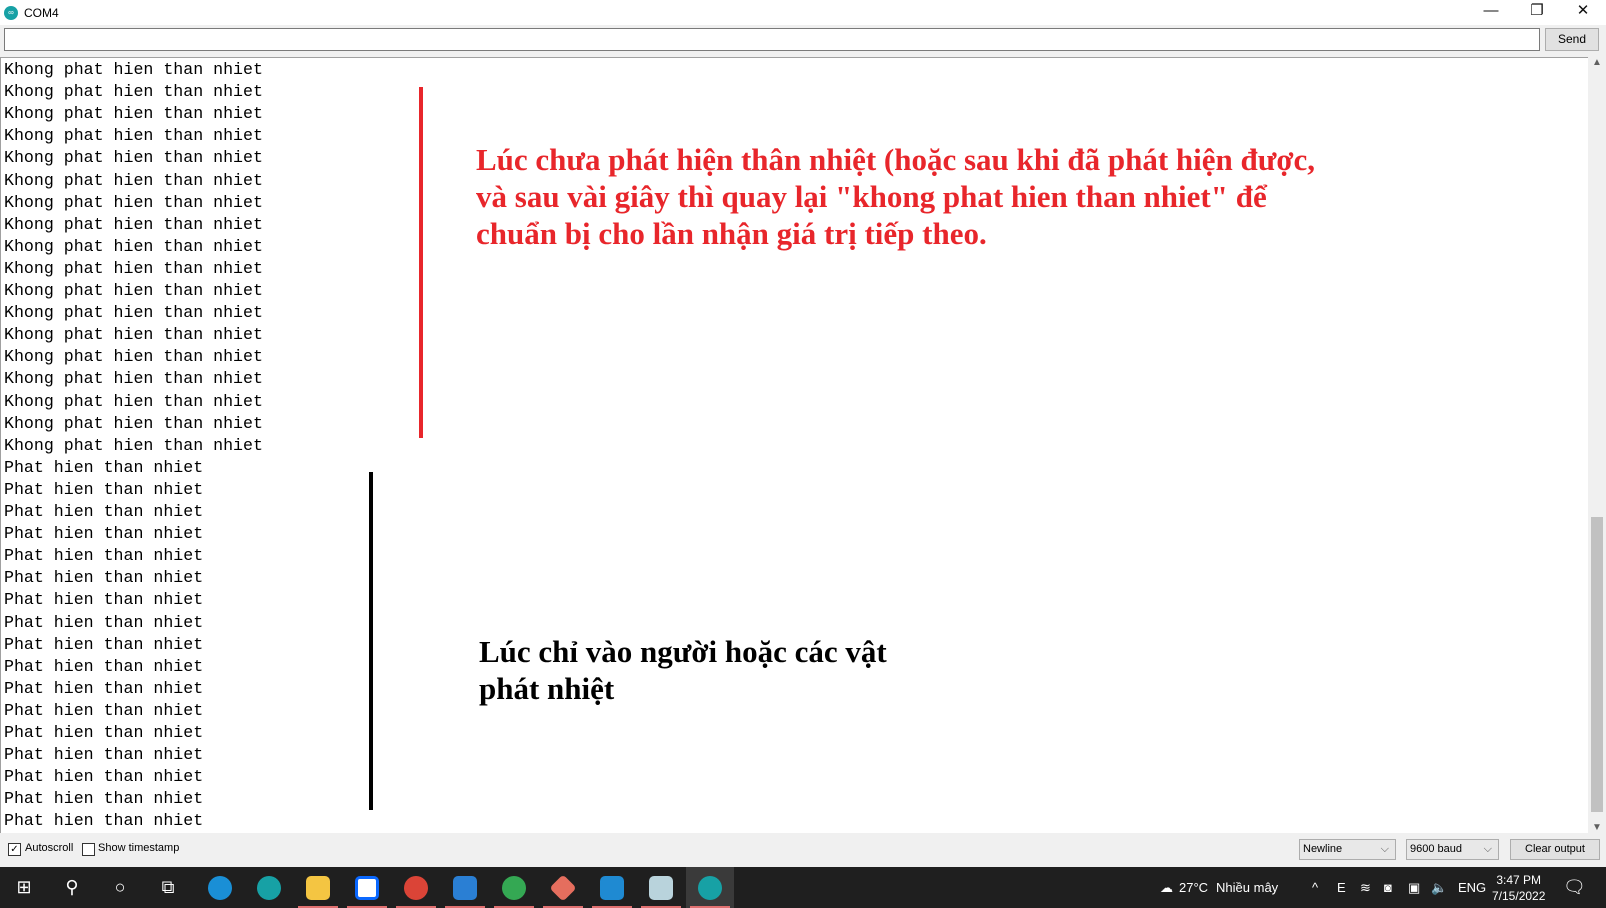 The height and width of the screenshot is (908, 1606). What do you see at coordinates (11, 12) in the screenshot?
I see `arduino-icon: ∞` at bounding box center [11, 12].